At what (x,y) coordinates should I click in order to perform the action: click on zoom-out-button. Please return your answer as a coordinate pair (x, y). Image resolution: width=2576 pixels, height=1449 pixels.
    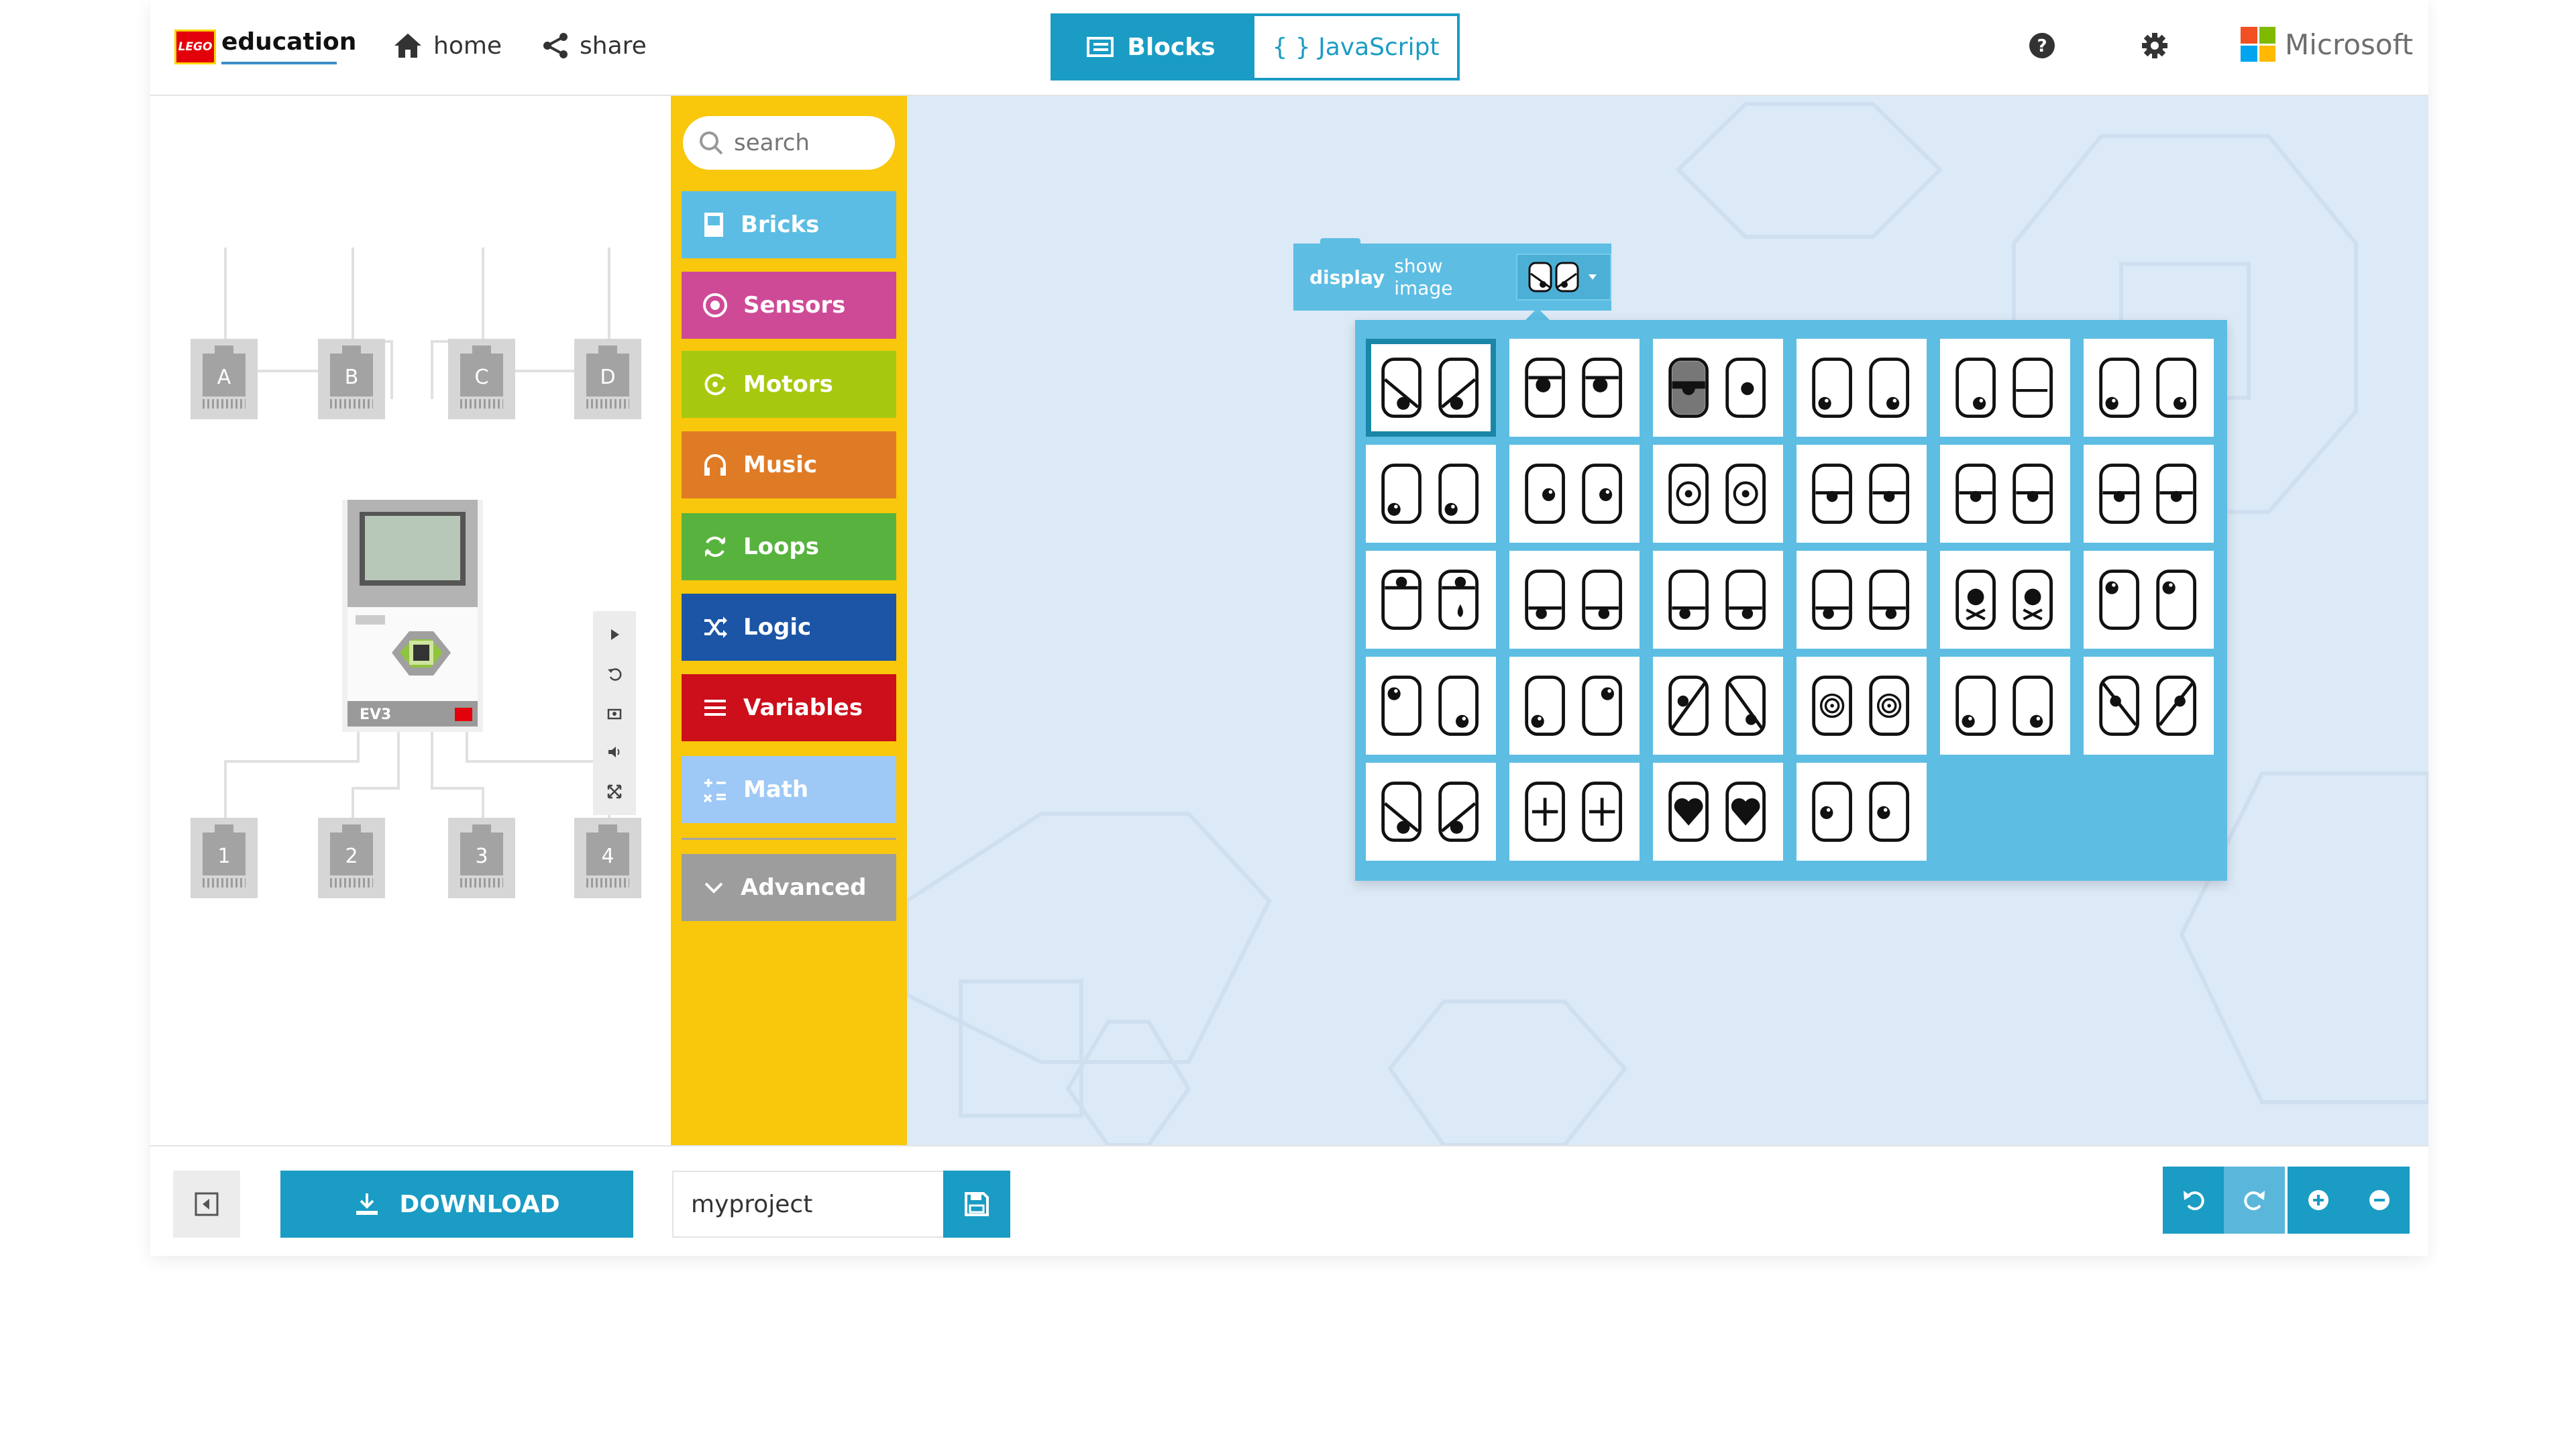
    Looking at the image, I should click on (2379, 1200).